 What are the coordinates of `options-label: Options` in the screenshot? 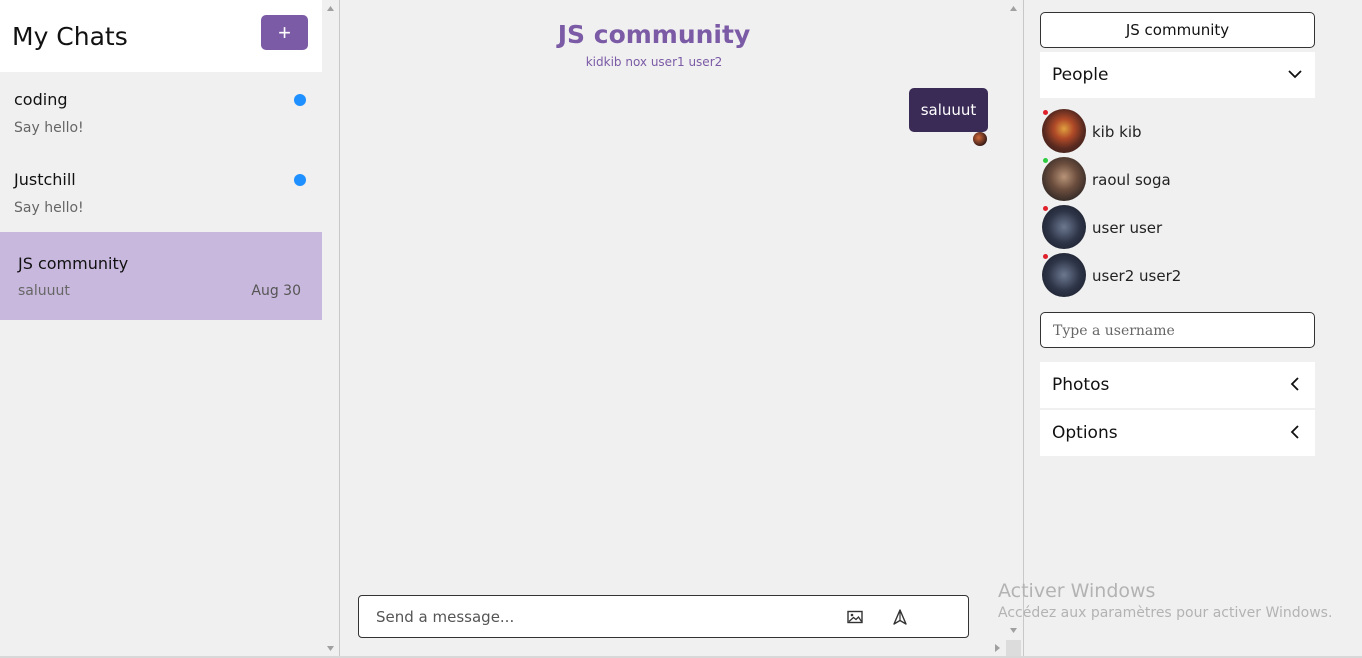 It's located at (1085, 433).